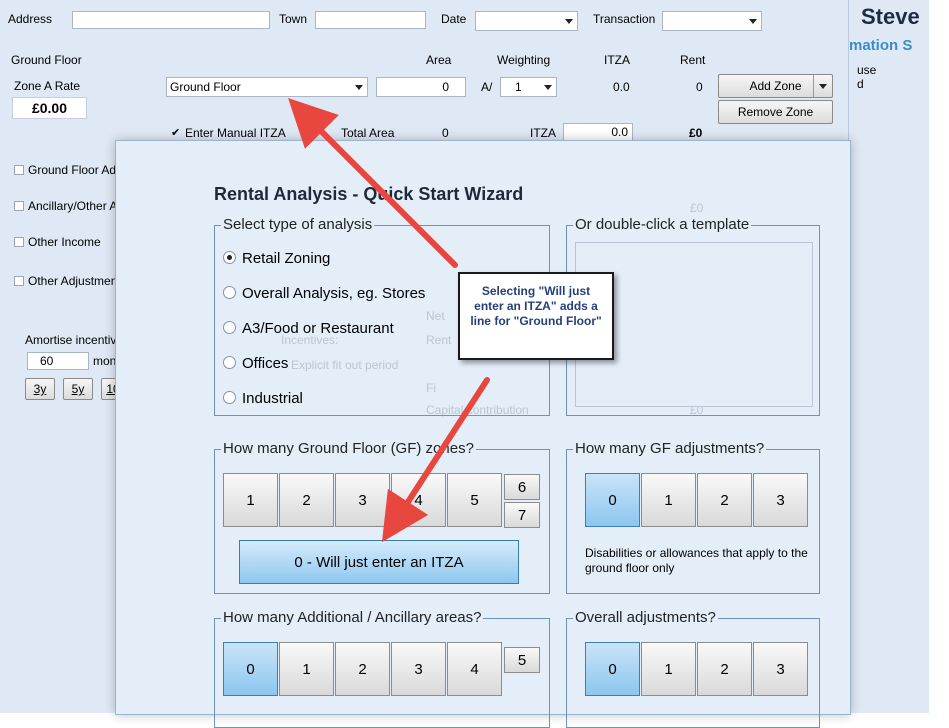 The image size is (949, 728). Describe the element at coordinates (389, 320) in the screenshot. I see `annotation-arrows` at that location.